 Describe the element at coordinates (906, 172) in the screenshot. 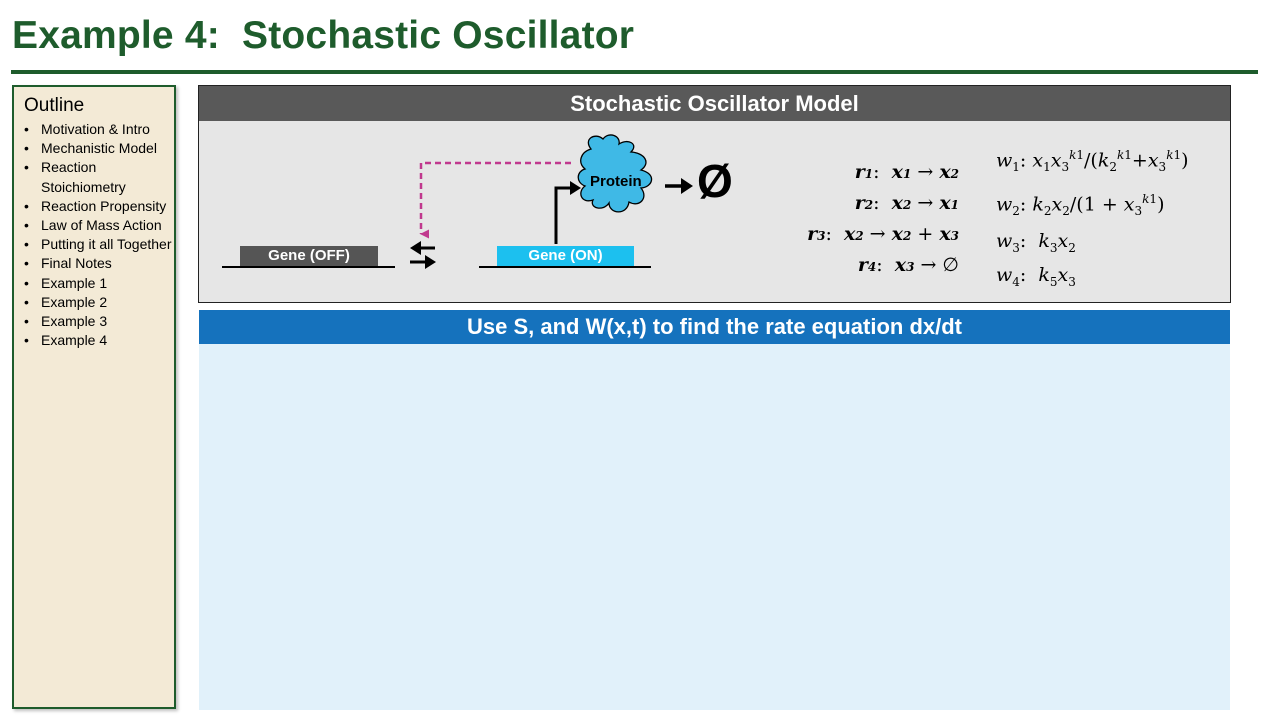

I see `reaction-1: r1: x1 → x2` at that location.